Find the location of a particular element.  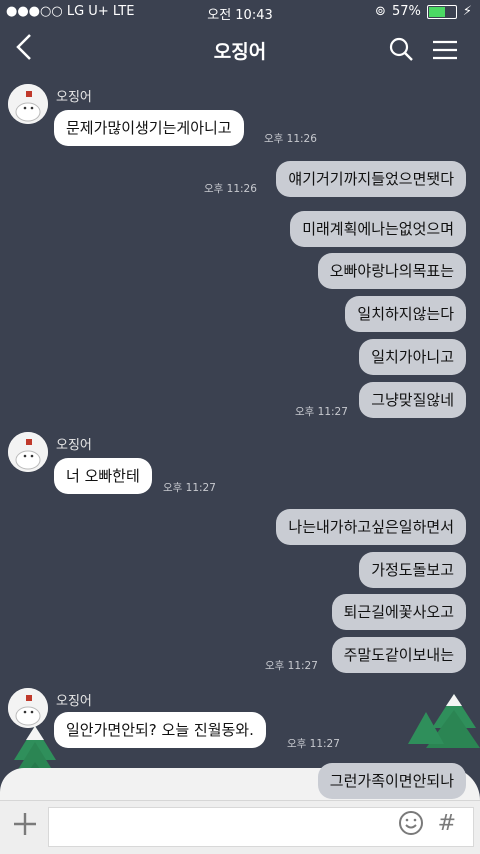

menu-button is located at coordinates (445, 52).